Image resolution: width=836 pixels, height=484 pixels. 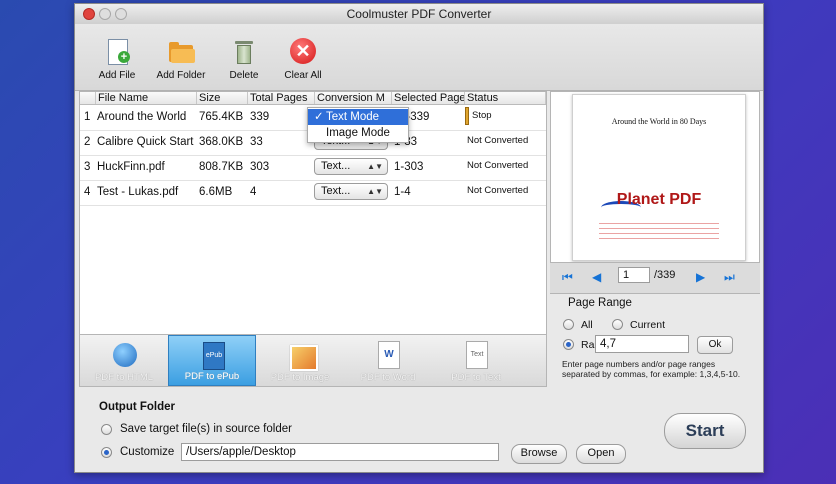 I want to click on image-icon, so click(x=304, y=358).